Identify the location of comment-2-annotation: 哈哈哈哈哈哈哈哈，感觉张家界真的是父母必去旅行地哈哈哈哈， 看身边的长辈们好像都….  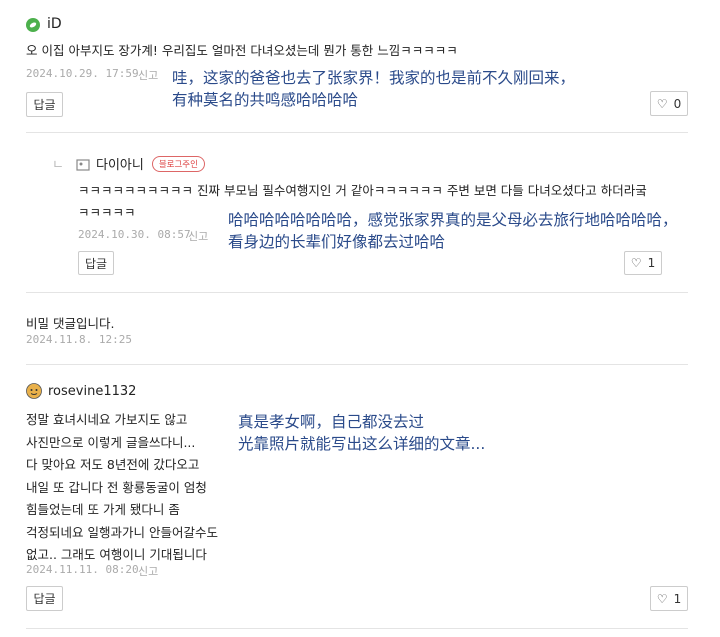
(453, 231).